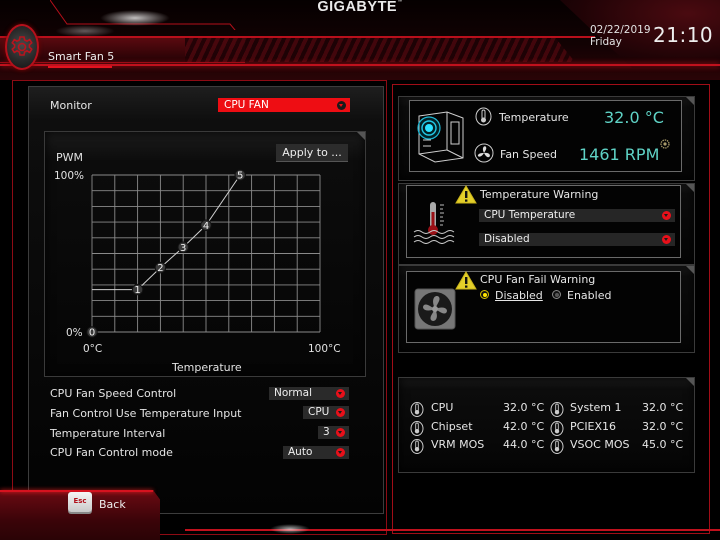 This screenshot has width=720, height=540. I want to click on curve-line, so click(189, 232).